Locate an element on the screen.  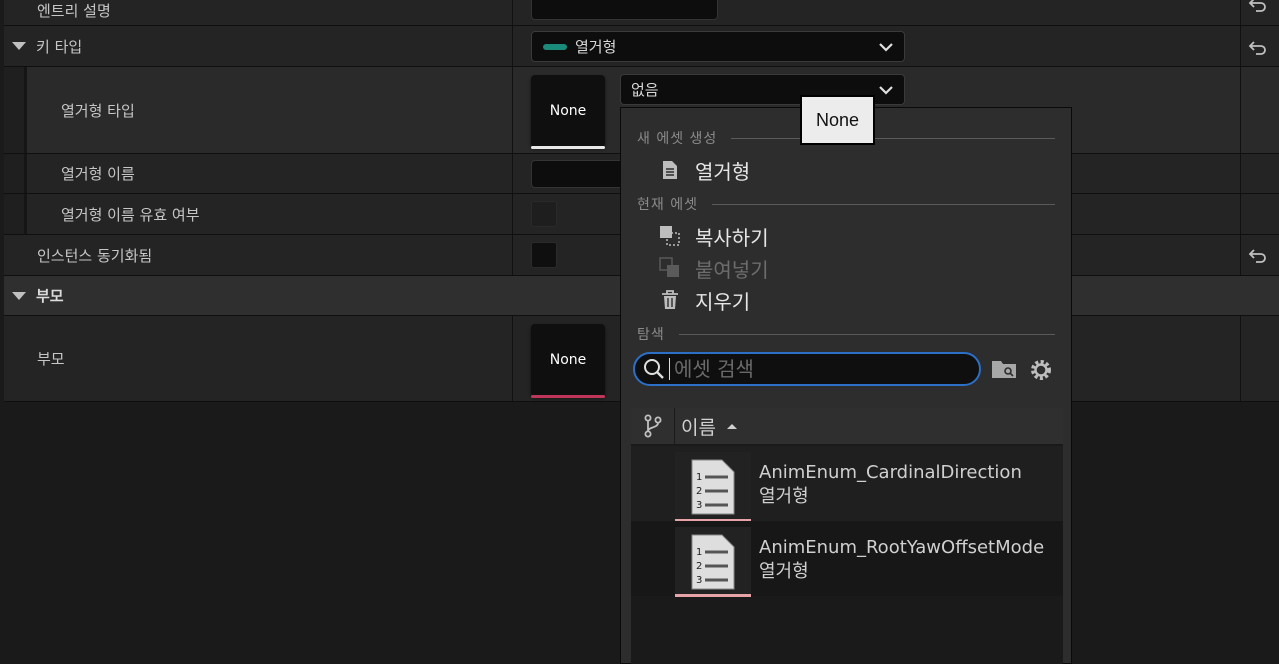
browse-header: 탐색 is located at coordinates (846, 334).